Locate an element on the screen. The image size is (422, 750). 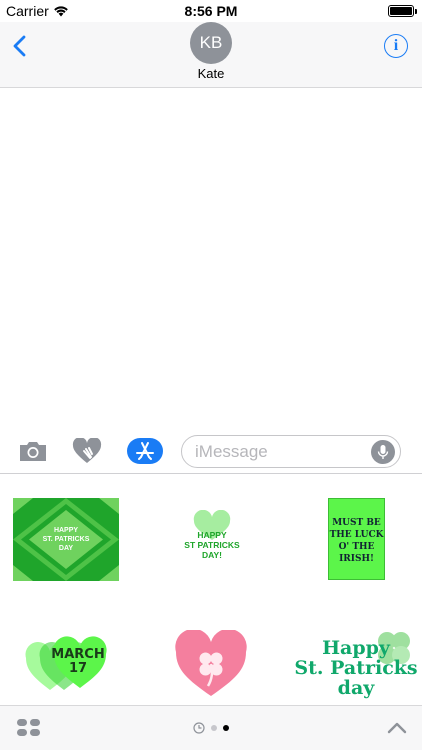
sticker-1-line-3: DAY is located at coordinates (66, 548).